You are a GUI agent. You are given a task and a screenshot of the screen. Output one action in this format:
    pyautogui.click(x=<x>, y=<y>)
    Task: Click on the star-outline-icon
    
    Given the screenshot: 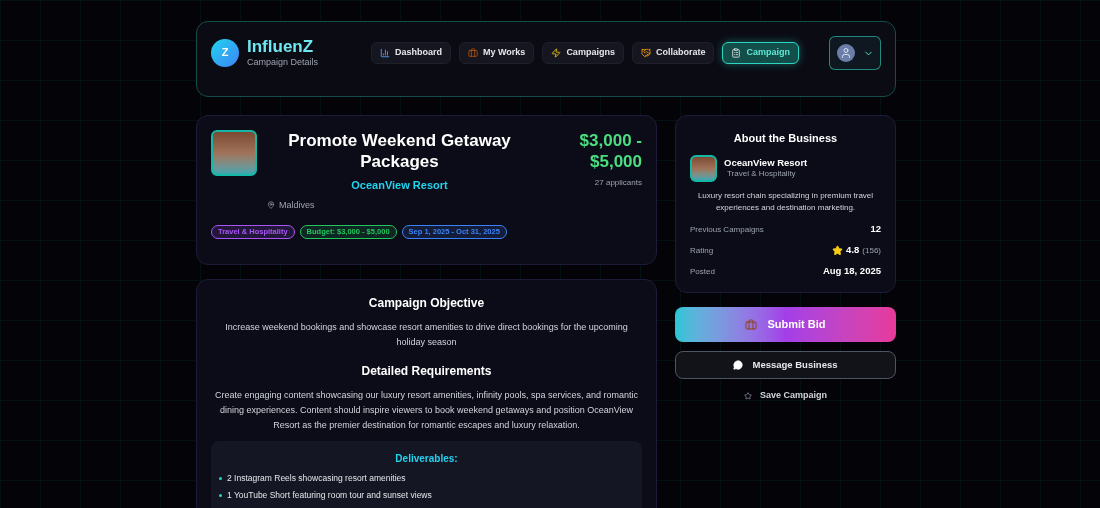 What is the action you would take?
    pyautogui.click(x=748, y=395)
    